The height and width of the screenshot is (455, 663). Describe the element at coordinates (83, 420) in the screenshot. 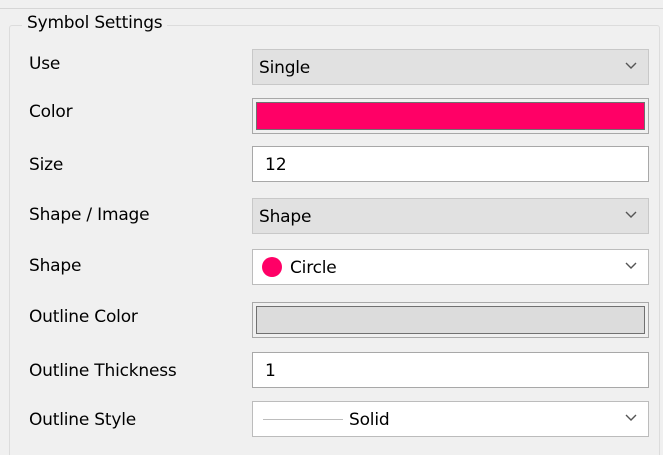

I see `outline-style-label: Outline Style` at that location.